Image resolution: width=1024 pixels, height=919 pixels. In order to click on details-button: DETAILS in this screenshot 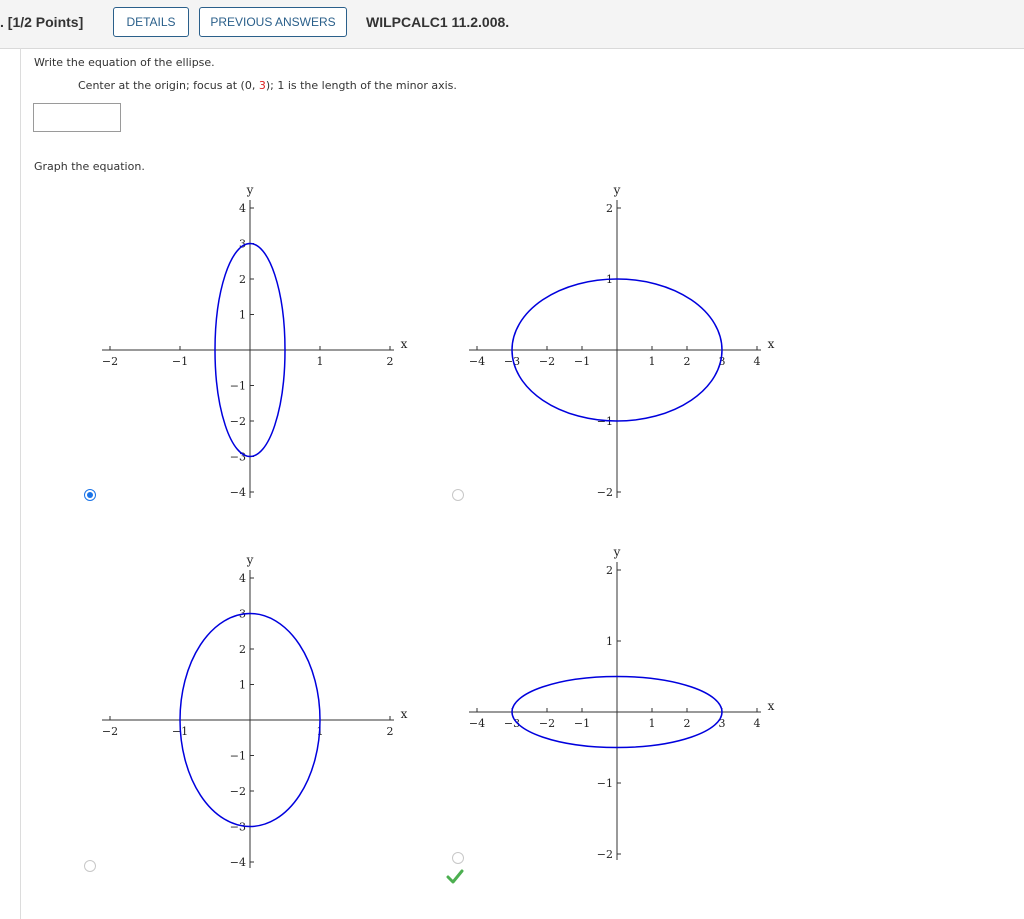, I will do `click(151, 22)`.